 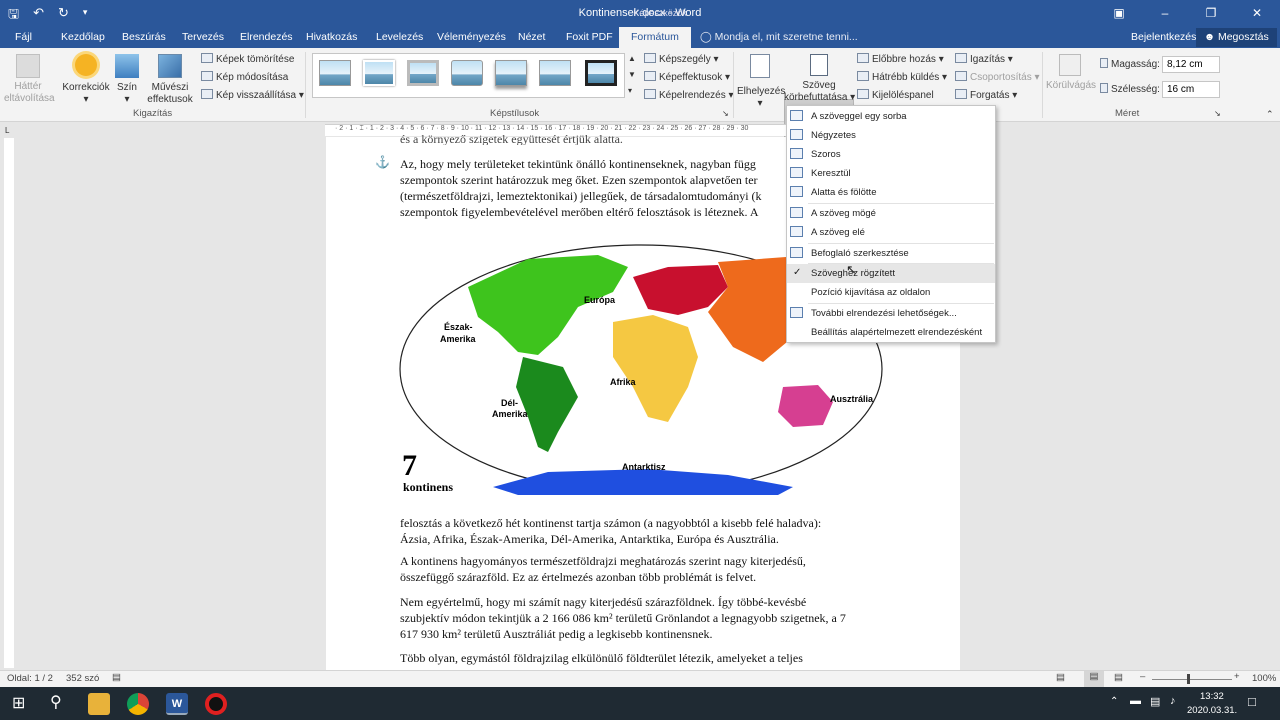 I want to click on tray-chevron-icon: ⌃, so click(x=1114, y=701).